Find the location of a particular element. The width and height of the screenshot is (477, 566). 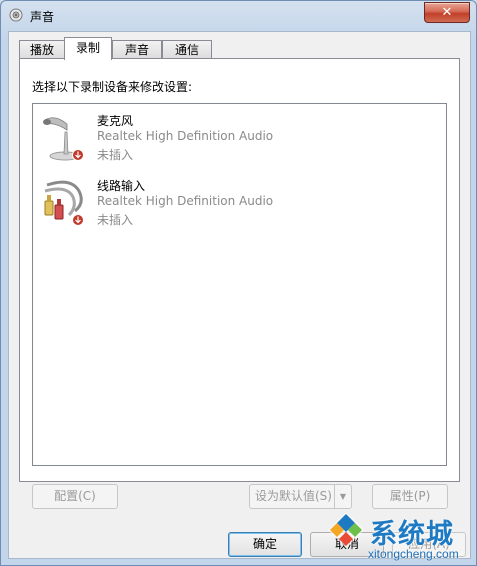

device-name: 麦克风 is located at coordinates (115, 121).